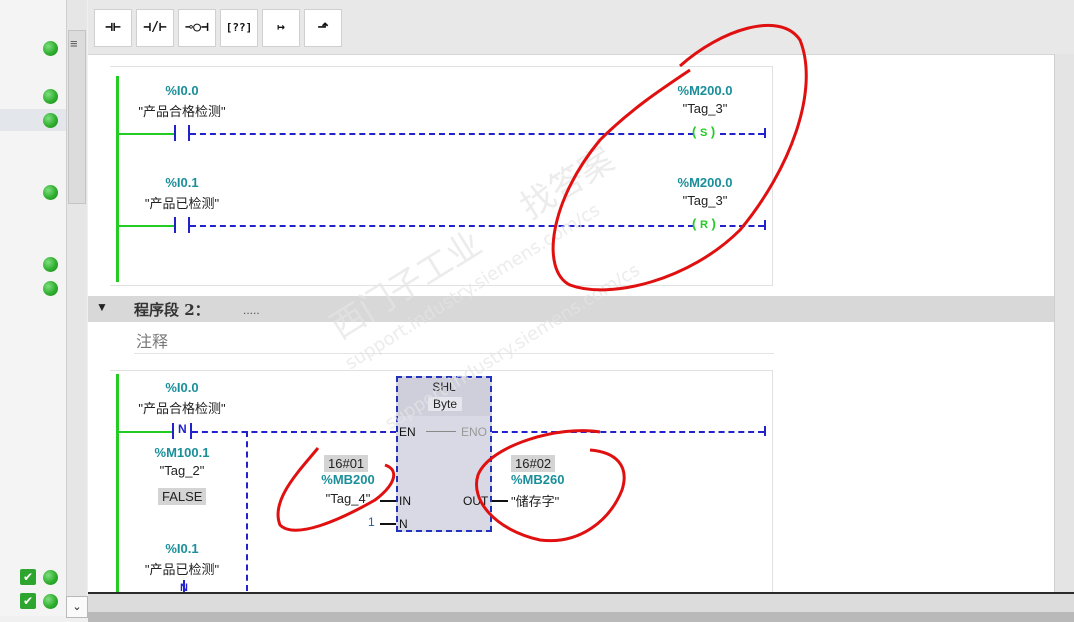 The image size is (1074, 622). I want to click on coil-type-label: R, so click(703, 225).